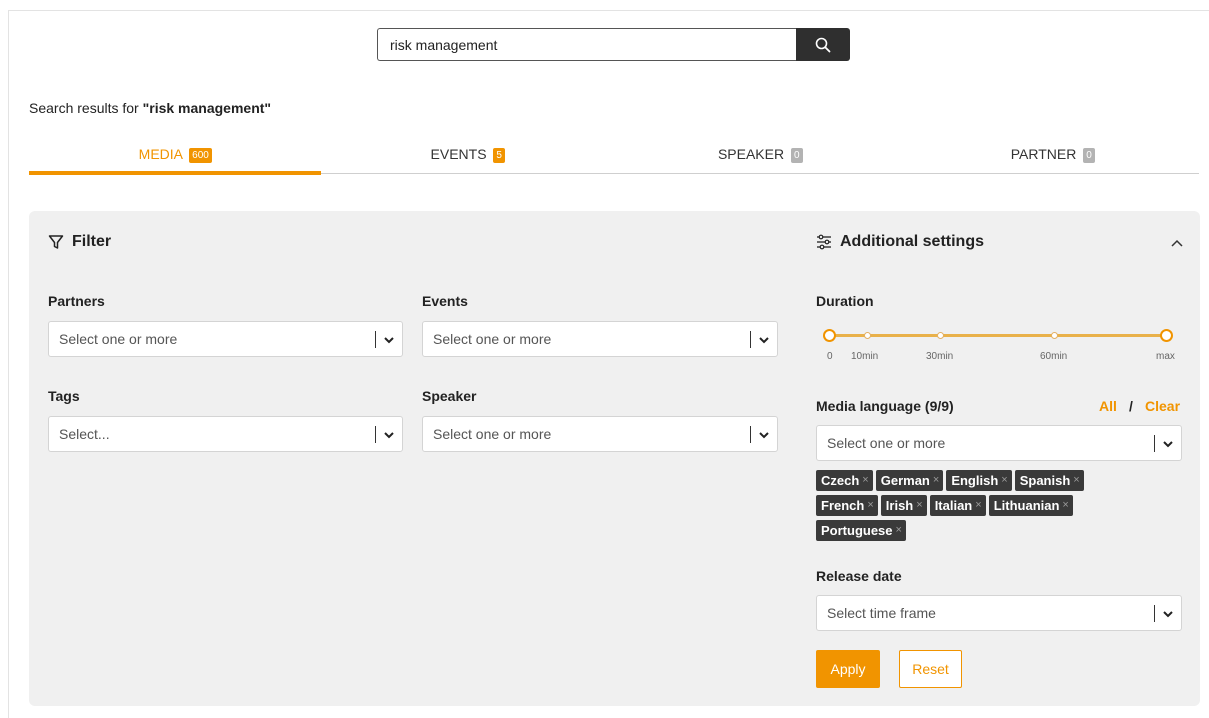  What do you see at coordinates (449, 396) in the screenshot?
I see `speaker-label: Speaker` at bounding box center [449, 396].